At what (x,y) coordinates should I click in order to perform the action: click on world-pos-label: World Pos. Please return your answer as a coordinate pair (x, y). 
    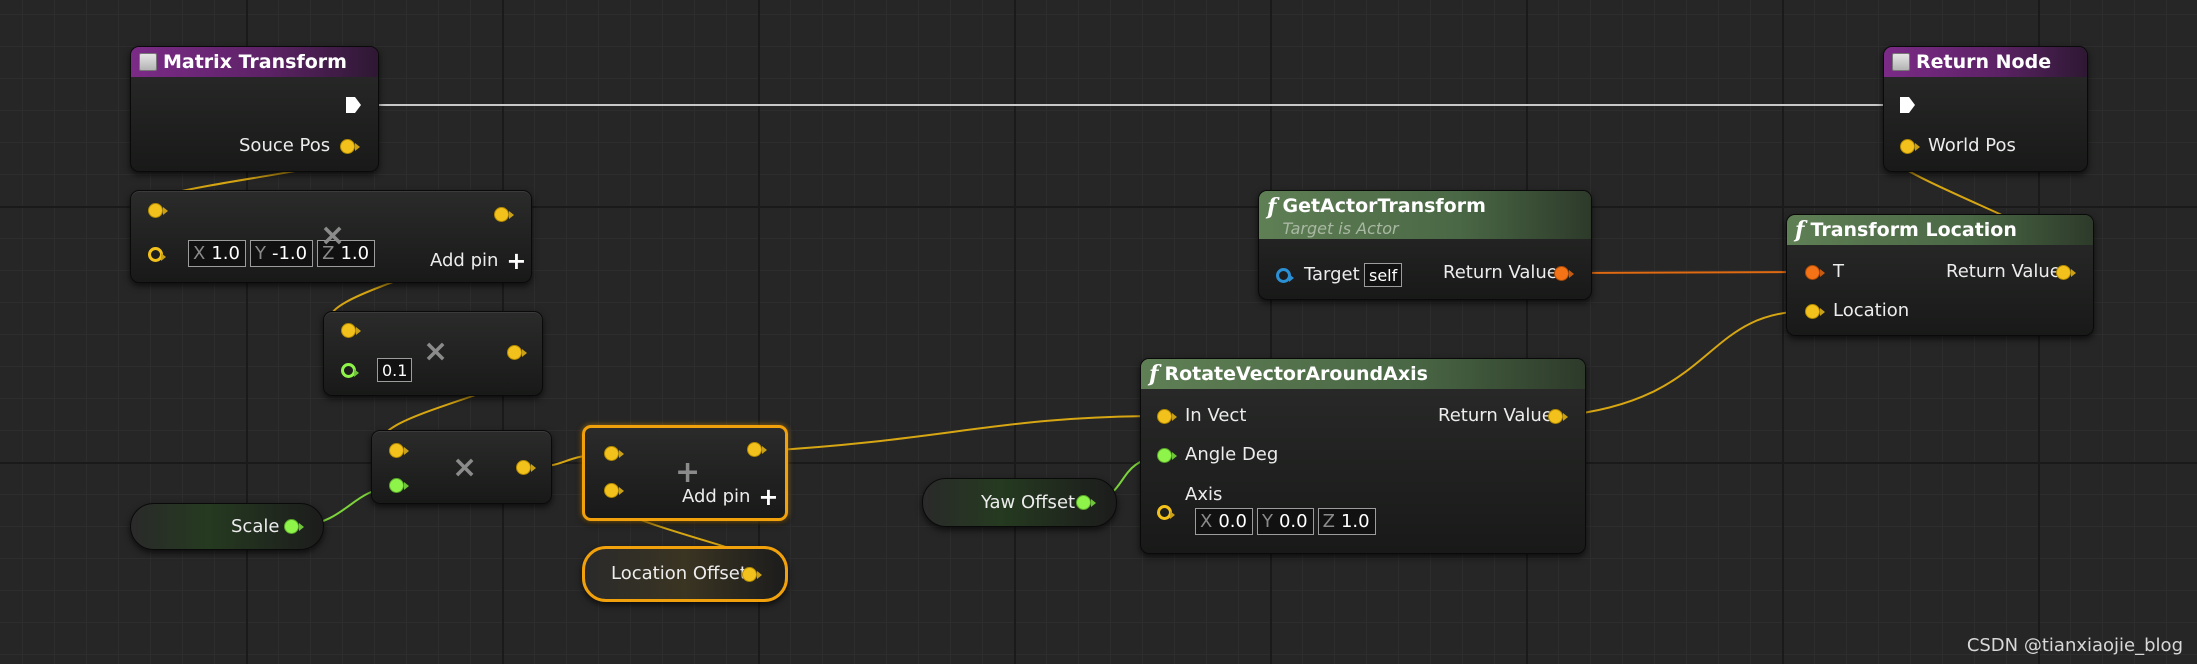
    Looking at the image, I should click on (1972, 145).